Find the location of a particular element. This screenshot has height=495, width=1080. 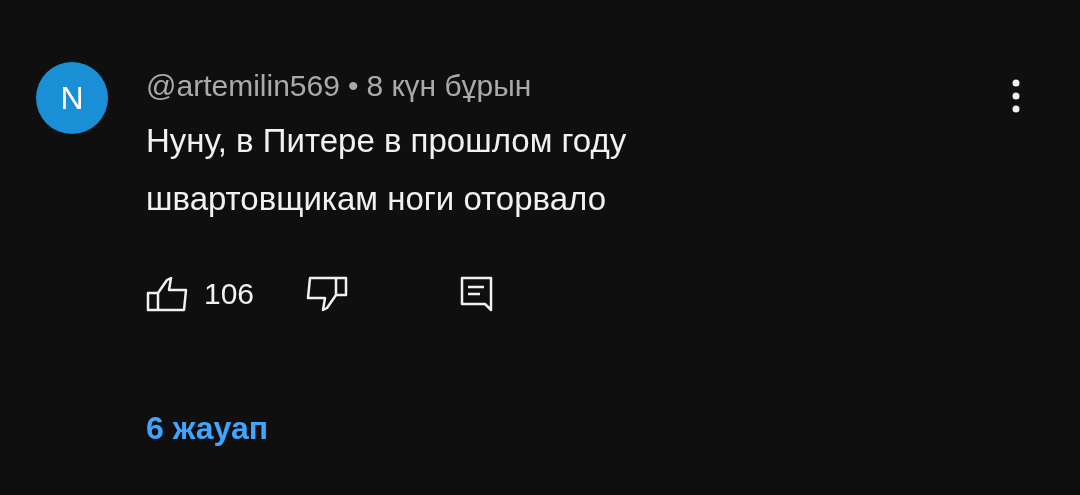

replies-link: 6 жауап is located at coordinates (207, 428).